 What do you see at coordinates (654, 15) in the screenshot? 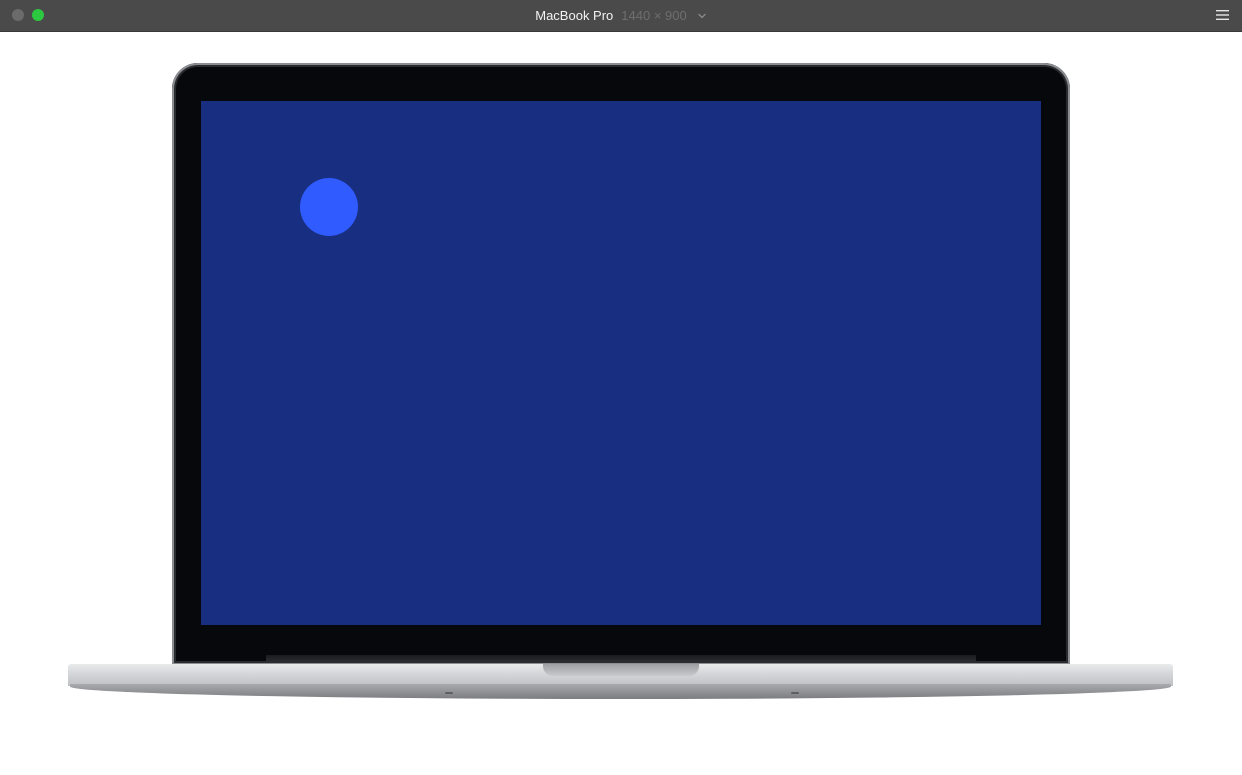
I see `device-resolution: 1440 × 900` at bounding box center [654, 15].